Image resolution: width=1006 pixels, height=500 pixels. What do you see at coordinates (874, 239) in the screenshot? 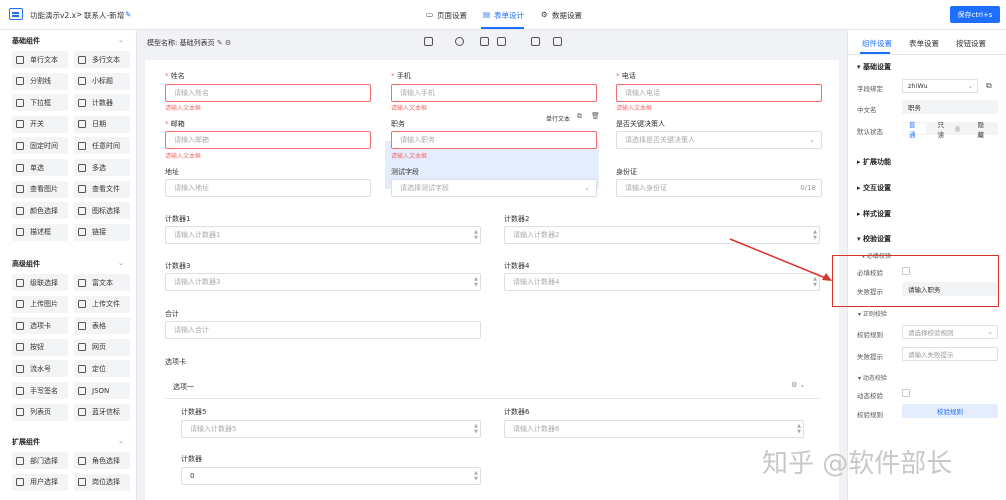
I see `verify-heading: ▾ 校验设置` at bounding box center [874, 239].